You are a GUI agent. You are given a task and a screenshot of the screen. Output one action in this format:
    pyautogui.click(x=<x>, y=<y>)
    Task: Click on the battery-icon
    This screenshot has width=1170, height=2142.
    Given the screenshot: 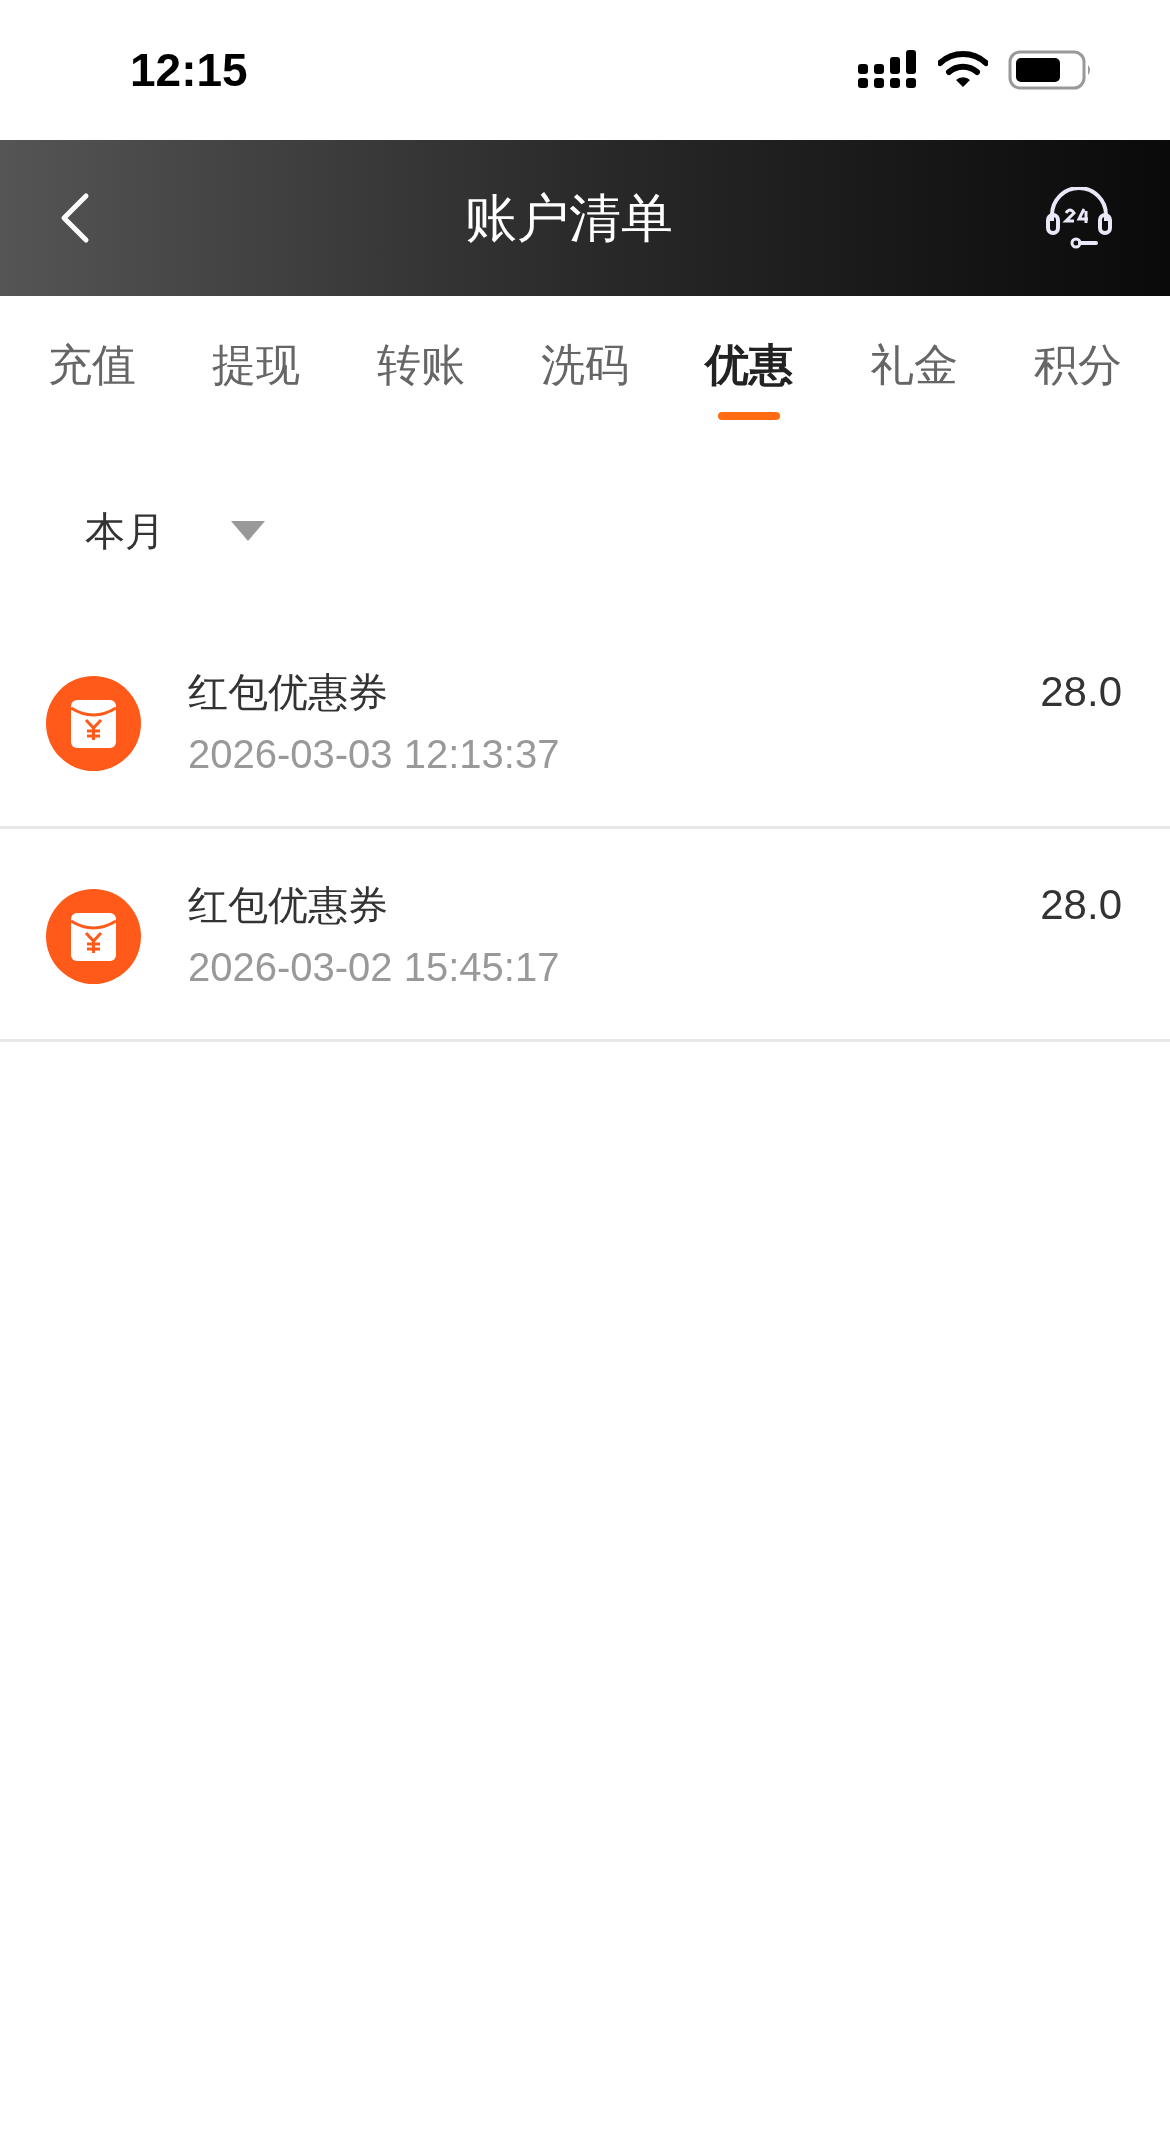 What is the action you would take?
    pyautogui.click(x=1050, y=70)
    